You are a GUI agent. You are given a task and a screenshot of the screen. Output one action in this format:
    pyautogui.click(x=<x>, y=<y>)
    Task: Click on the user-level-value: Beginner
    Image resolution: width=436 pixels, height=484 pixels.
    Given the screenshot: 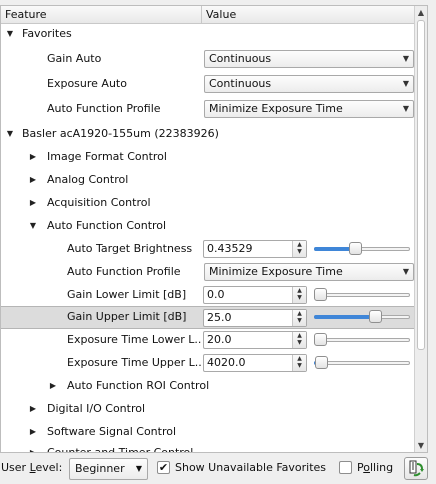 What is the action you would take?
    pyautogui.click(x=100, y=468)
    